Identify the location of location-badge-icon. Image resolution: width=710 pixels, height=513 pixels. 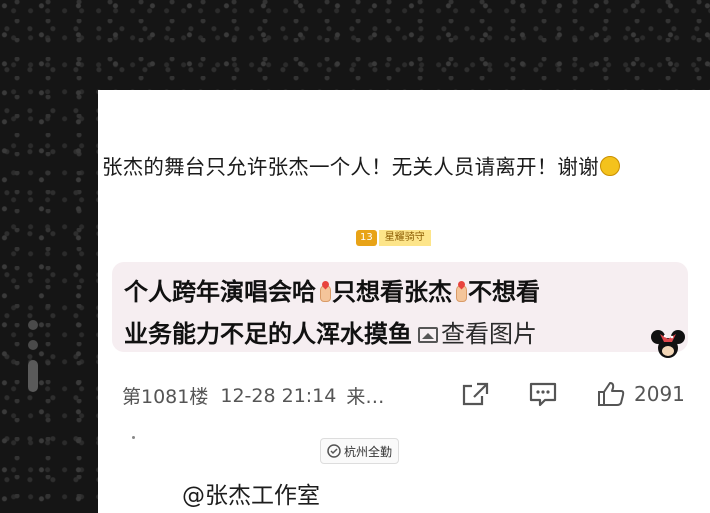
(334, 451).